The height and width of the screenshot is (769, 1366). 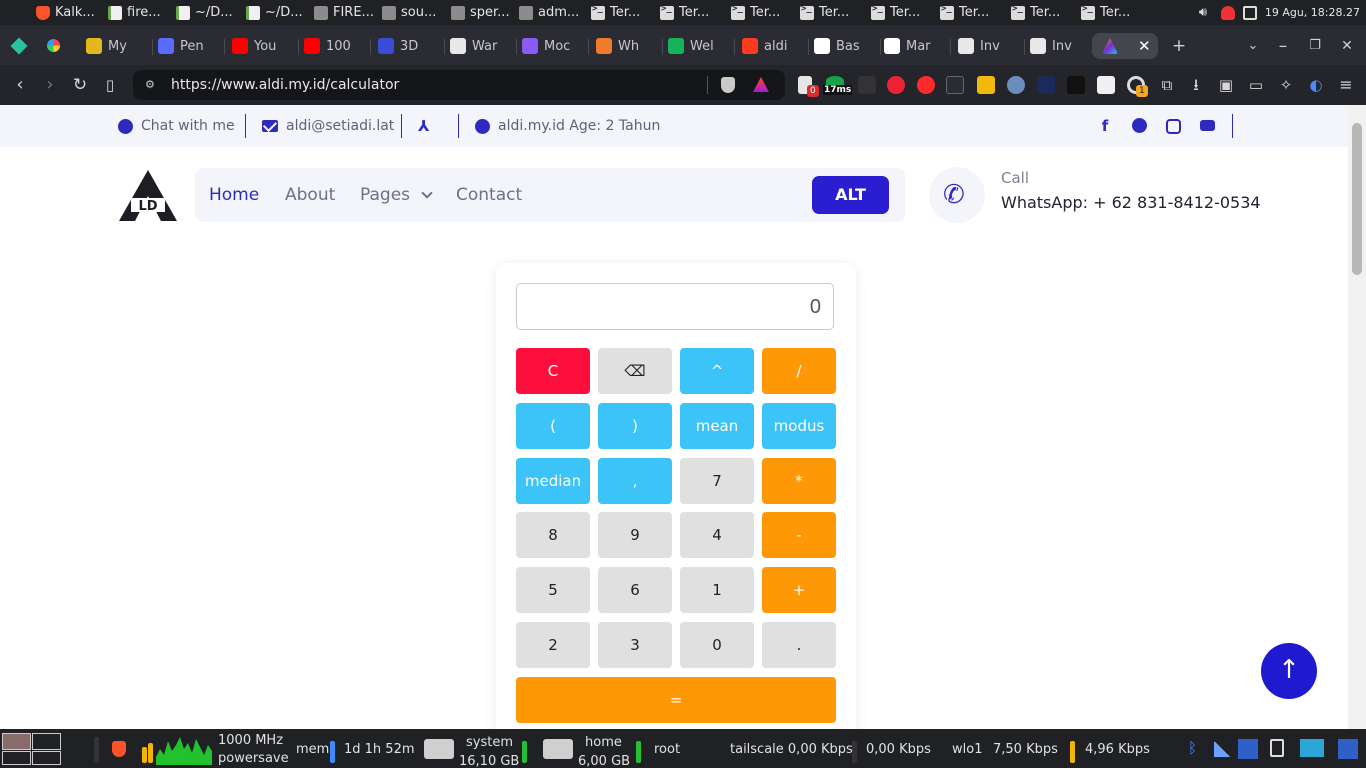 What do you see at coordinates (1277, 748) in the screenshot?
I see `clipboard-tray-icon` at bounding box center [1277, 748].